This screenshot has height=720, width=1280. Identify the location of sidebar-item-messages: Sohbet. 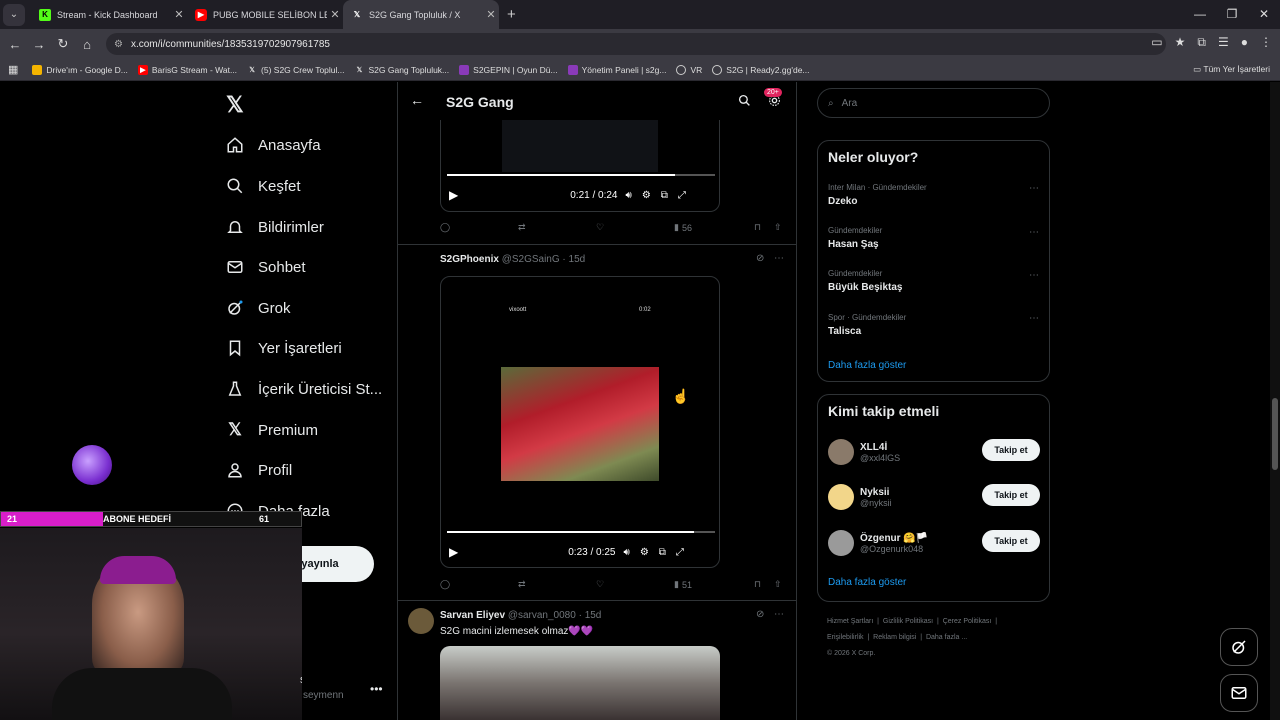
(266, 267).